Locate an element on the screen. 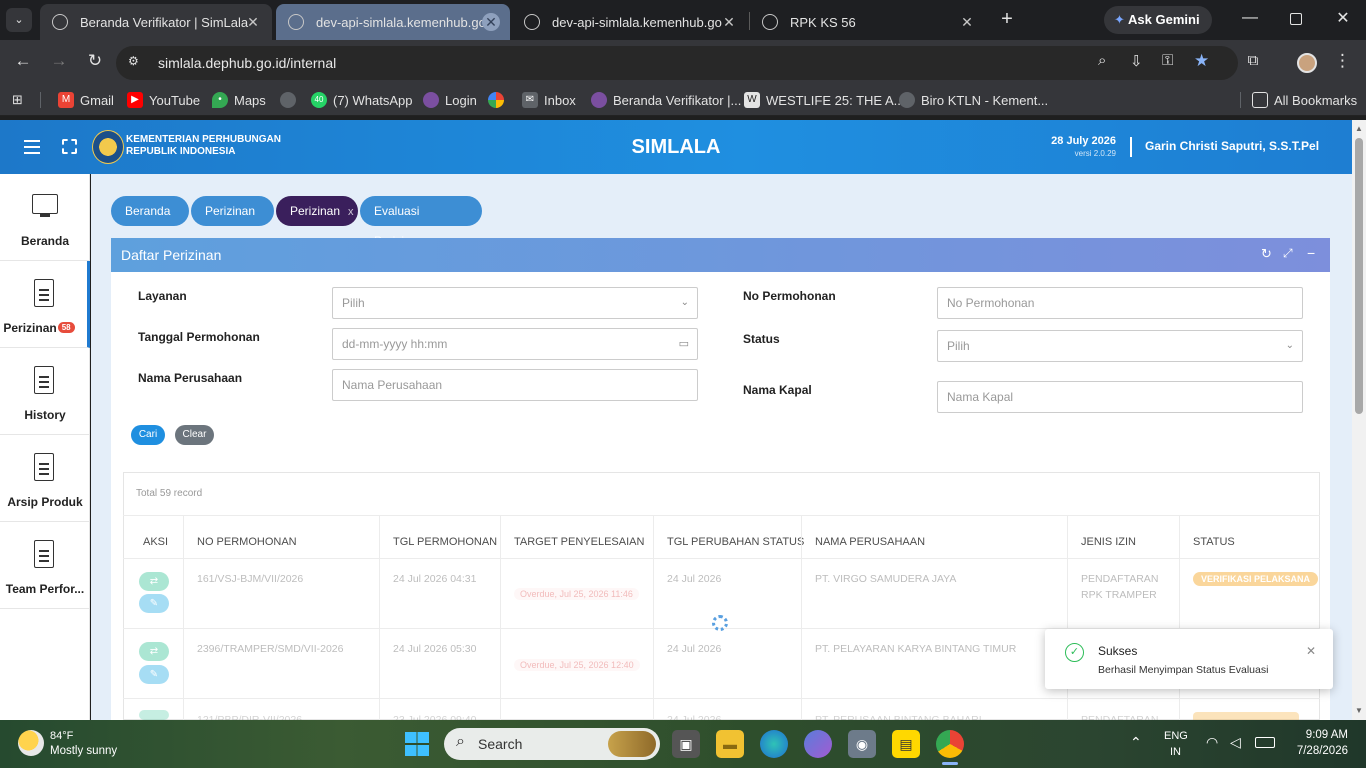 The image size is (1366, 768). status-select: Pilih ⌄ is located at coordinates (1120, 346).